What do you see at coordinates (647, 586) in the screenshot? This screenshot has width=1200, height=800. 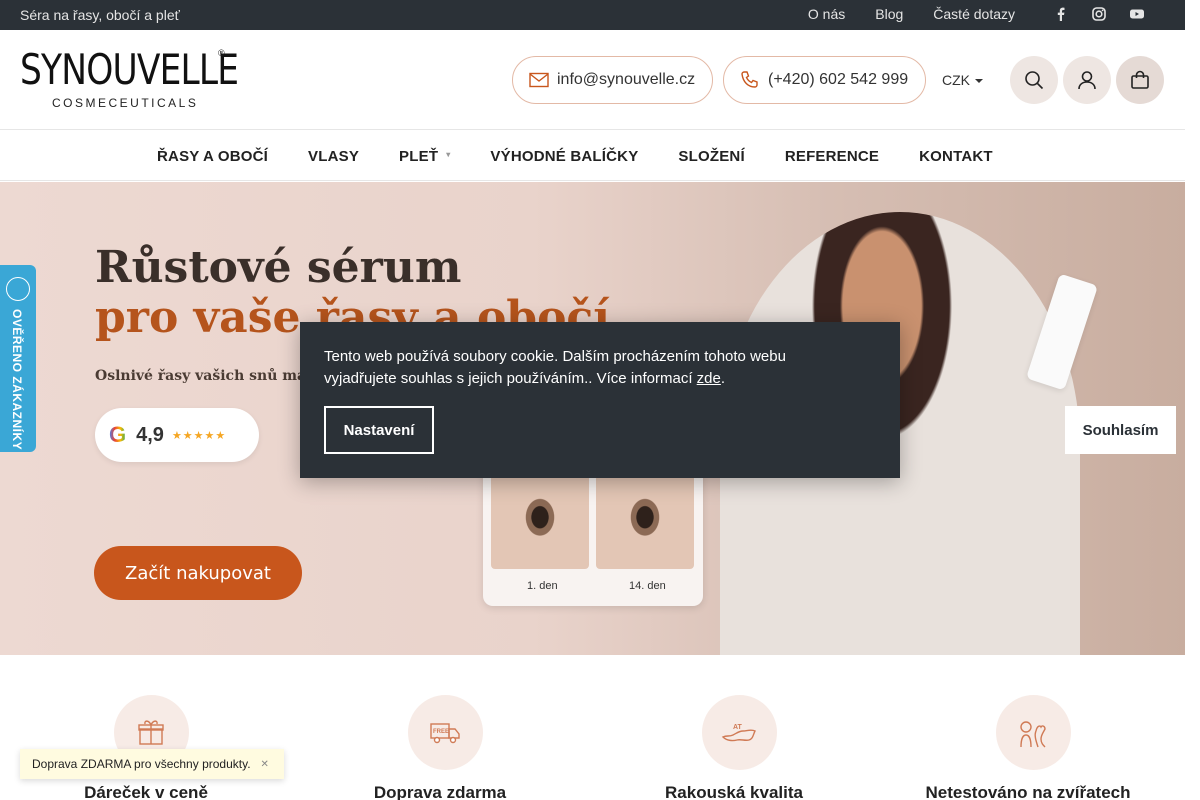 I see `after-label: 14. den` at bounding box center [647, 586].